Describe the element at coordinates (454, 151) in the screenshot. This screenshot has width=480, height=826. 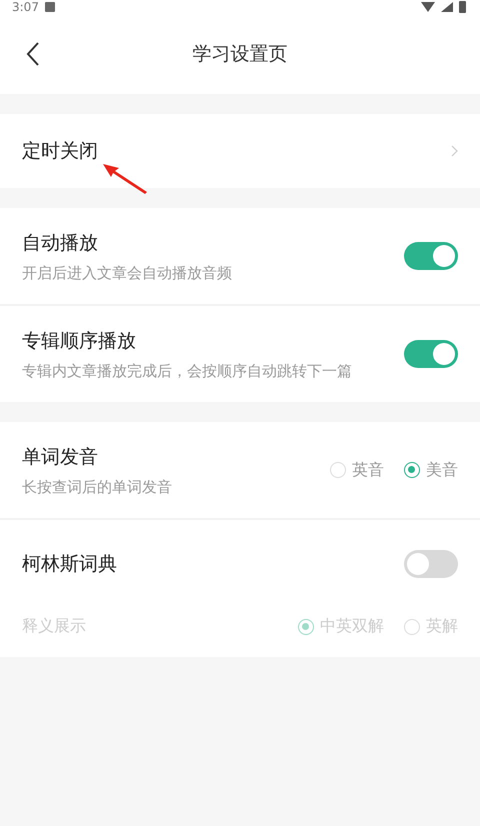
I see `chevron-icon` at that location.